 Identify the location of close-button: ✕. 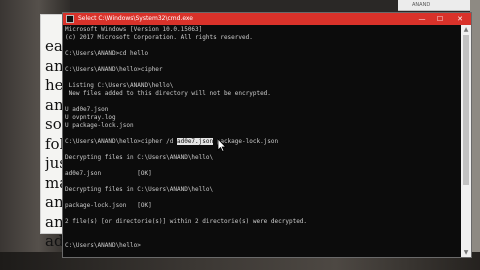
(460, 19).